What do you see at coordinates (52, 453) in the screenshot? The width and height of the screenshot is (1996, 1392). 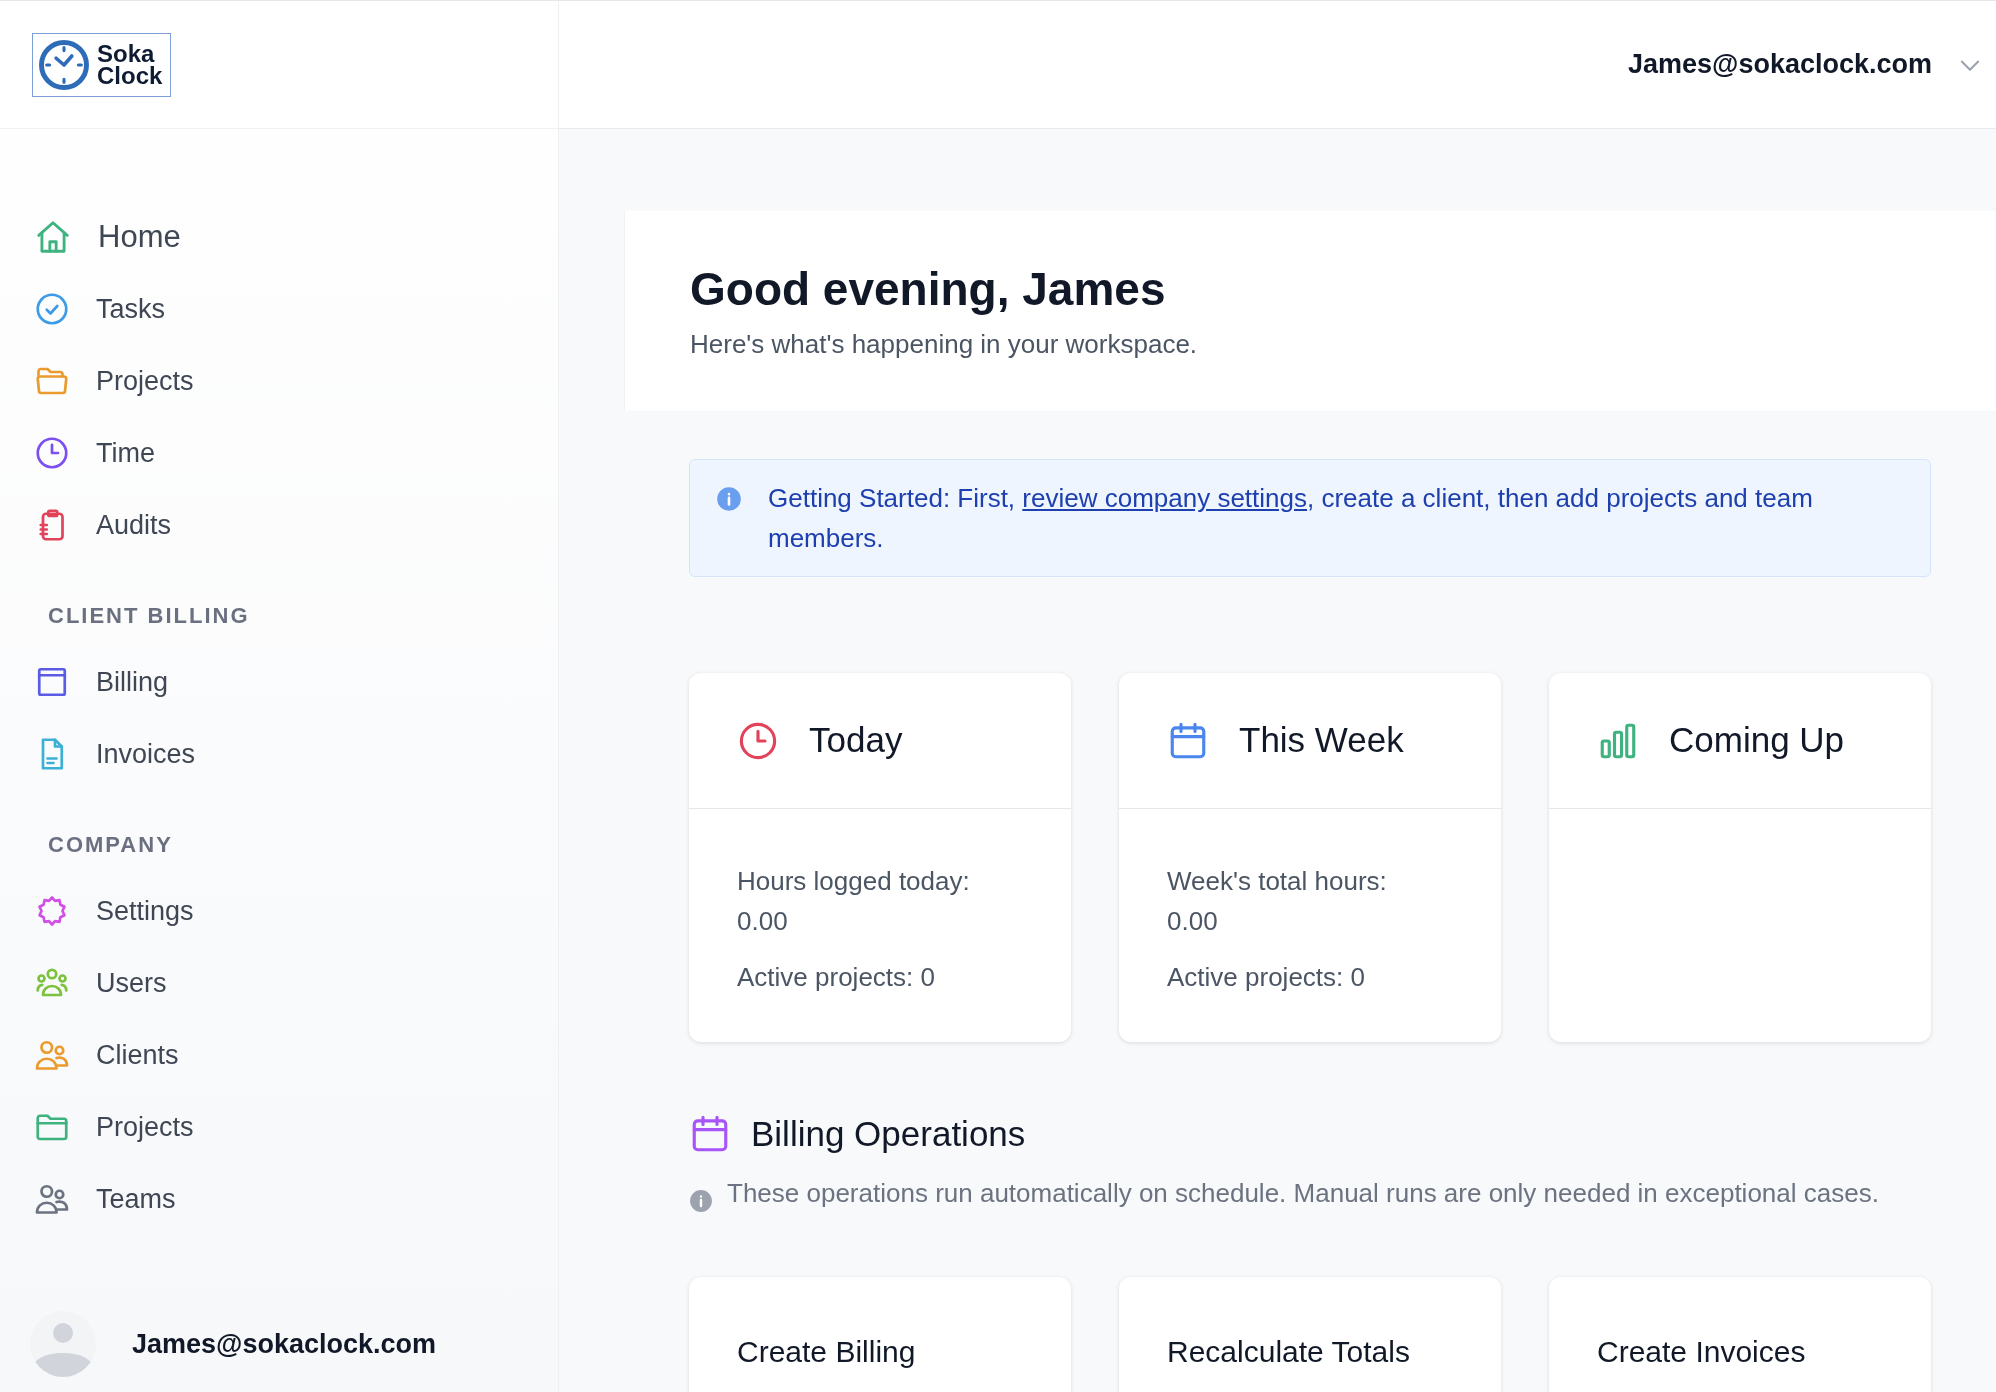 I see `clock-icon` at bounding box center [52, 453].